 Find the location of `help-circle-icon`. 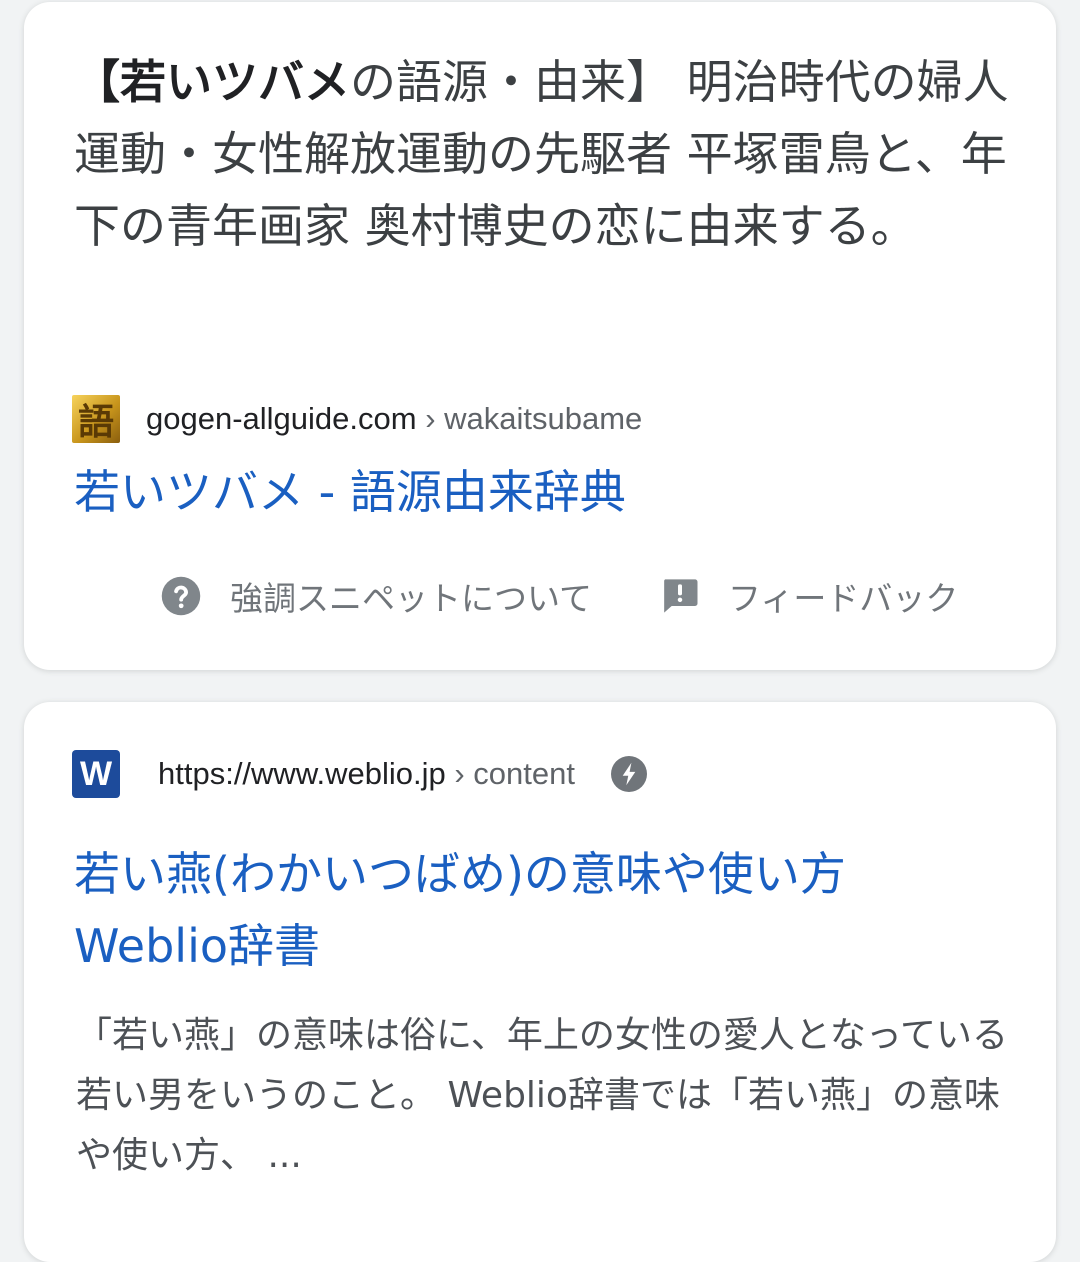

help-circle-icon is located at coordinates (181, 596).